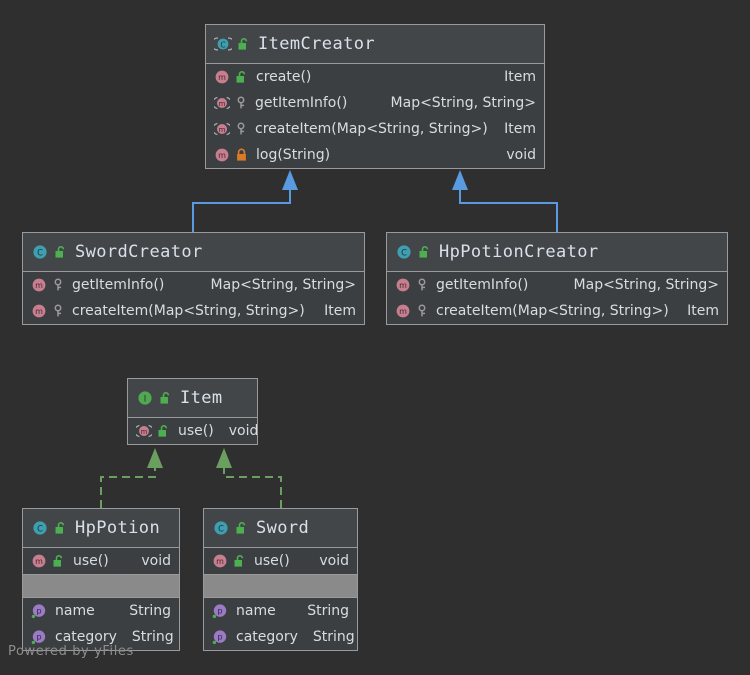  I want to click on svg-text: I, so click(145, 398).